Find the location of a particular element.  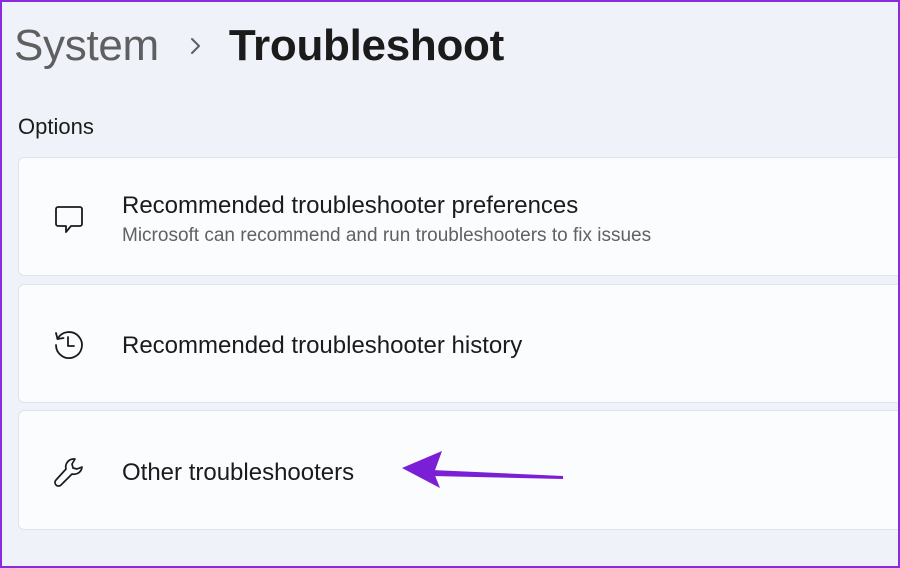

option-title: Recommended troubleshooter preferences is located at coordinates (350, 205).